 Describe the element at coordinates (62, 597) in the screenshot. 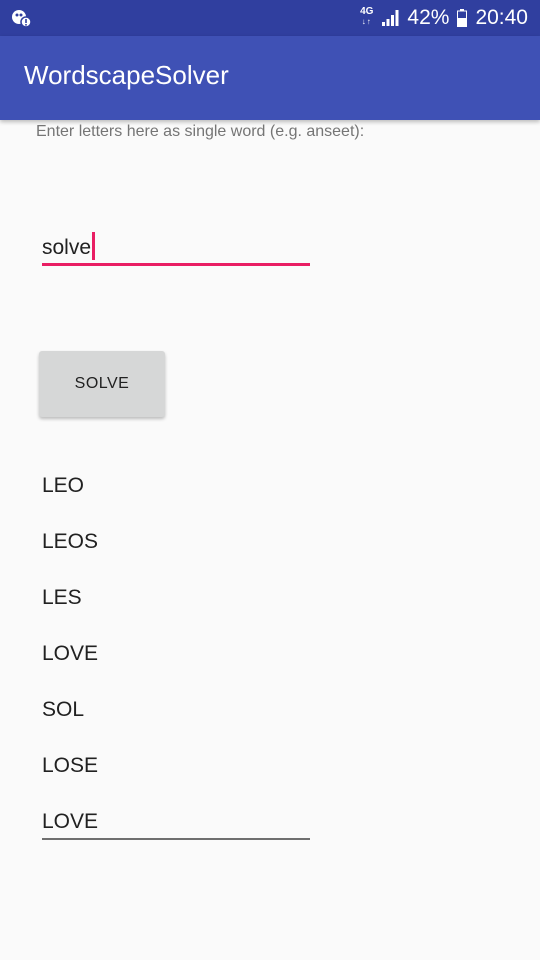

I see `result-item: LES` at that location.